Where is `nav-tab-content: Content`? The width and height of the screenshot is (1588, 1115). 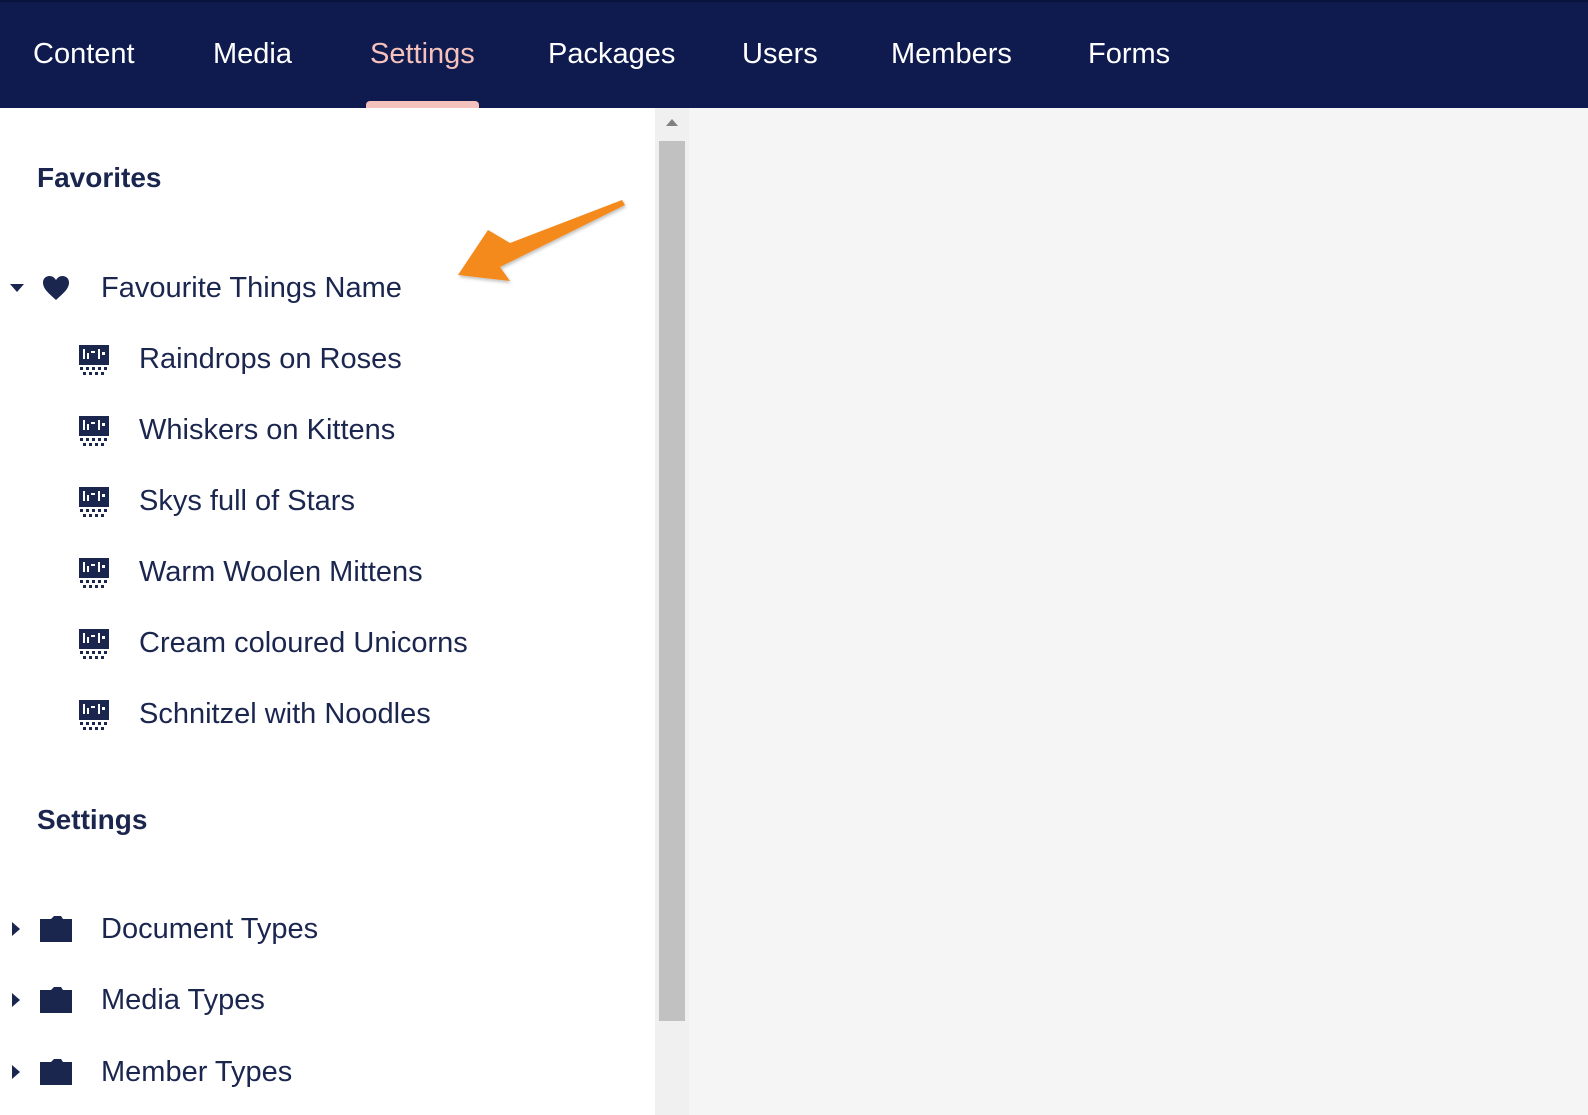 nav-tab-content: Content is located at coordinates (84, 55).